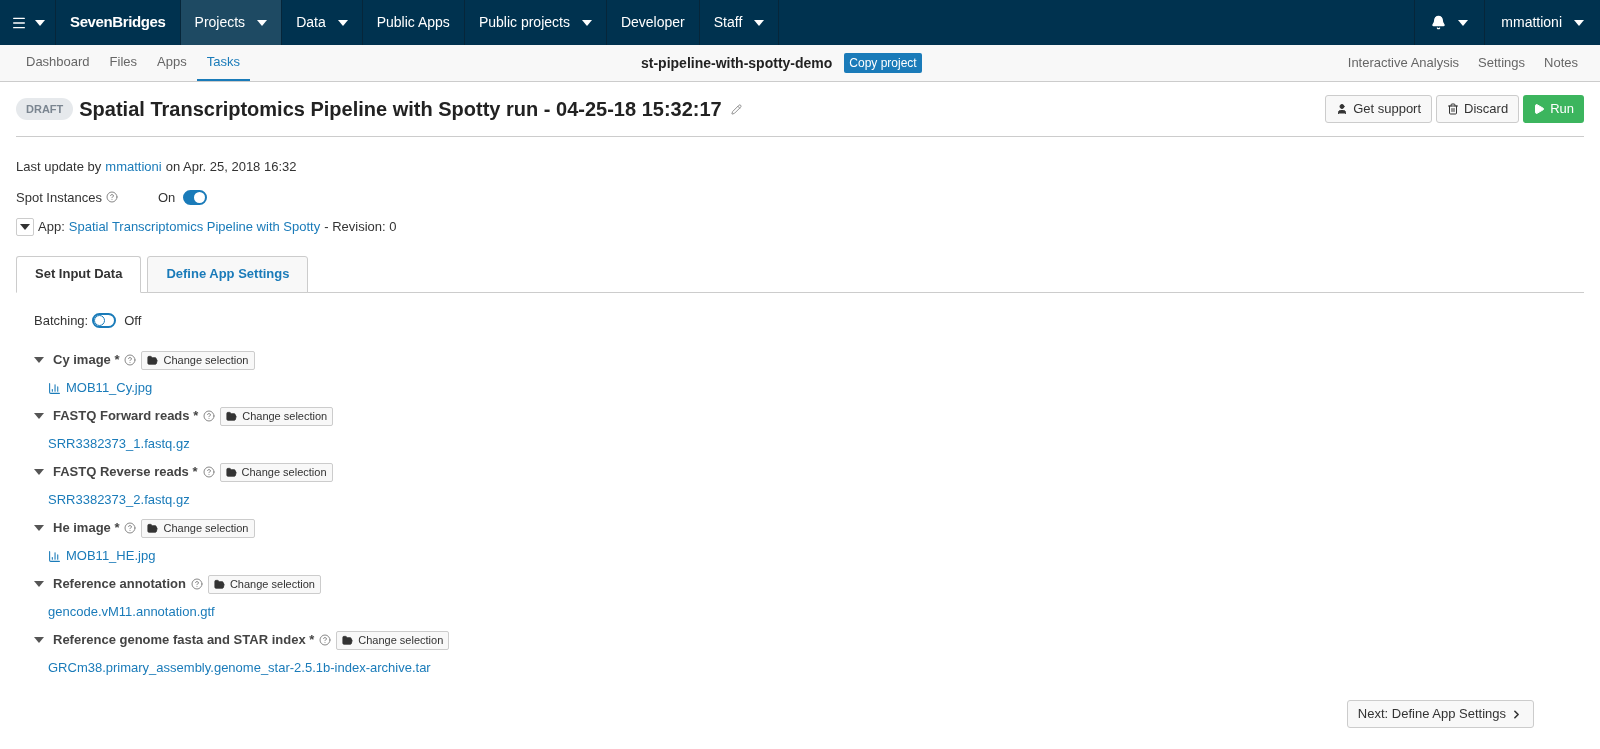 This screenshot has width=1600, height=749. What do you see at coordinates (109, 388) in the screenshot?
I see `file-link: MOB11_Cy.jpg` at bounding box center [109, 388].